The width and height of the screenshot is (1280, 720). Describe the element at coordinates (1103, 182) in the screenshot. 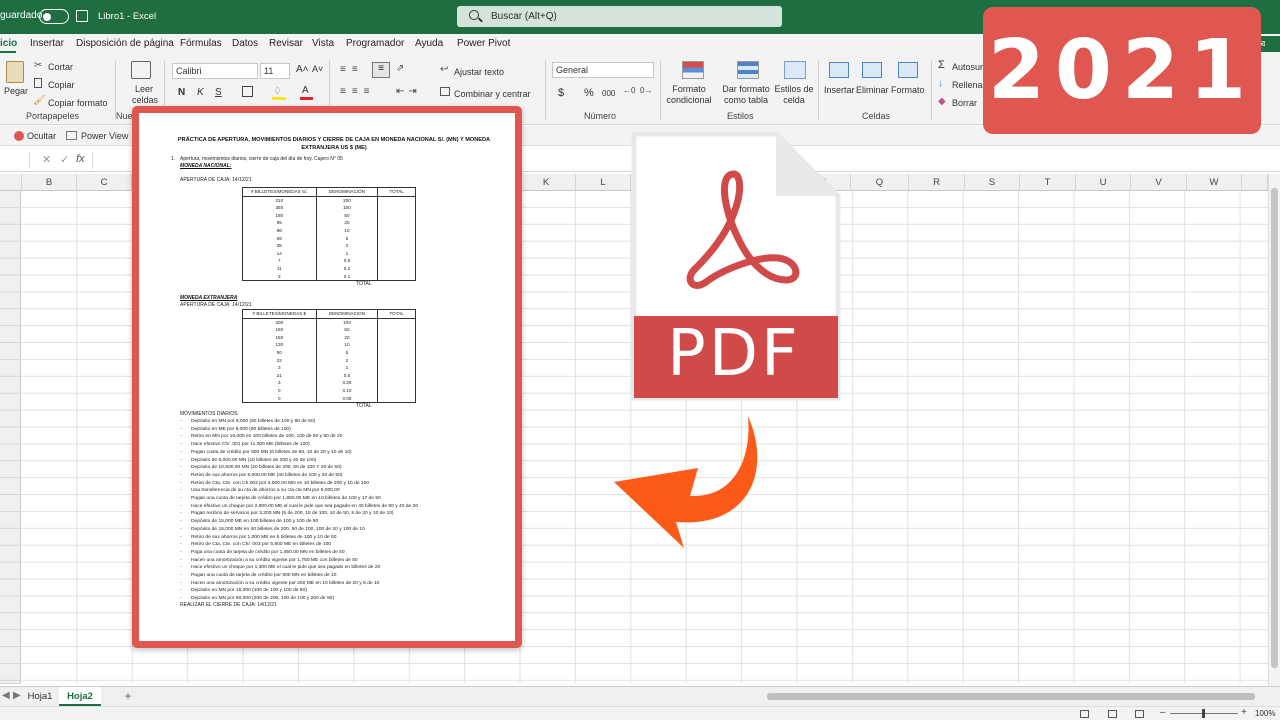

I see `column-header-u: U` at that location.